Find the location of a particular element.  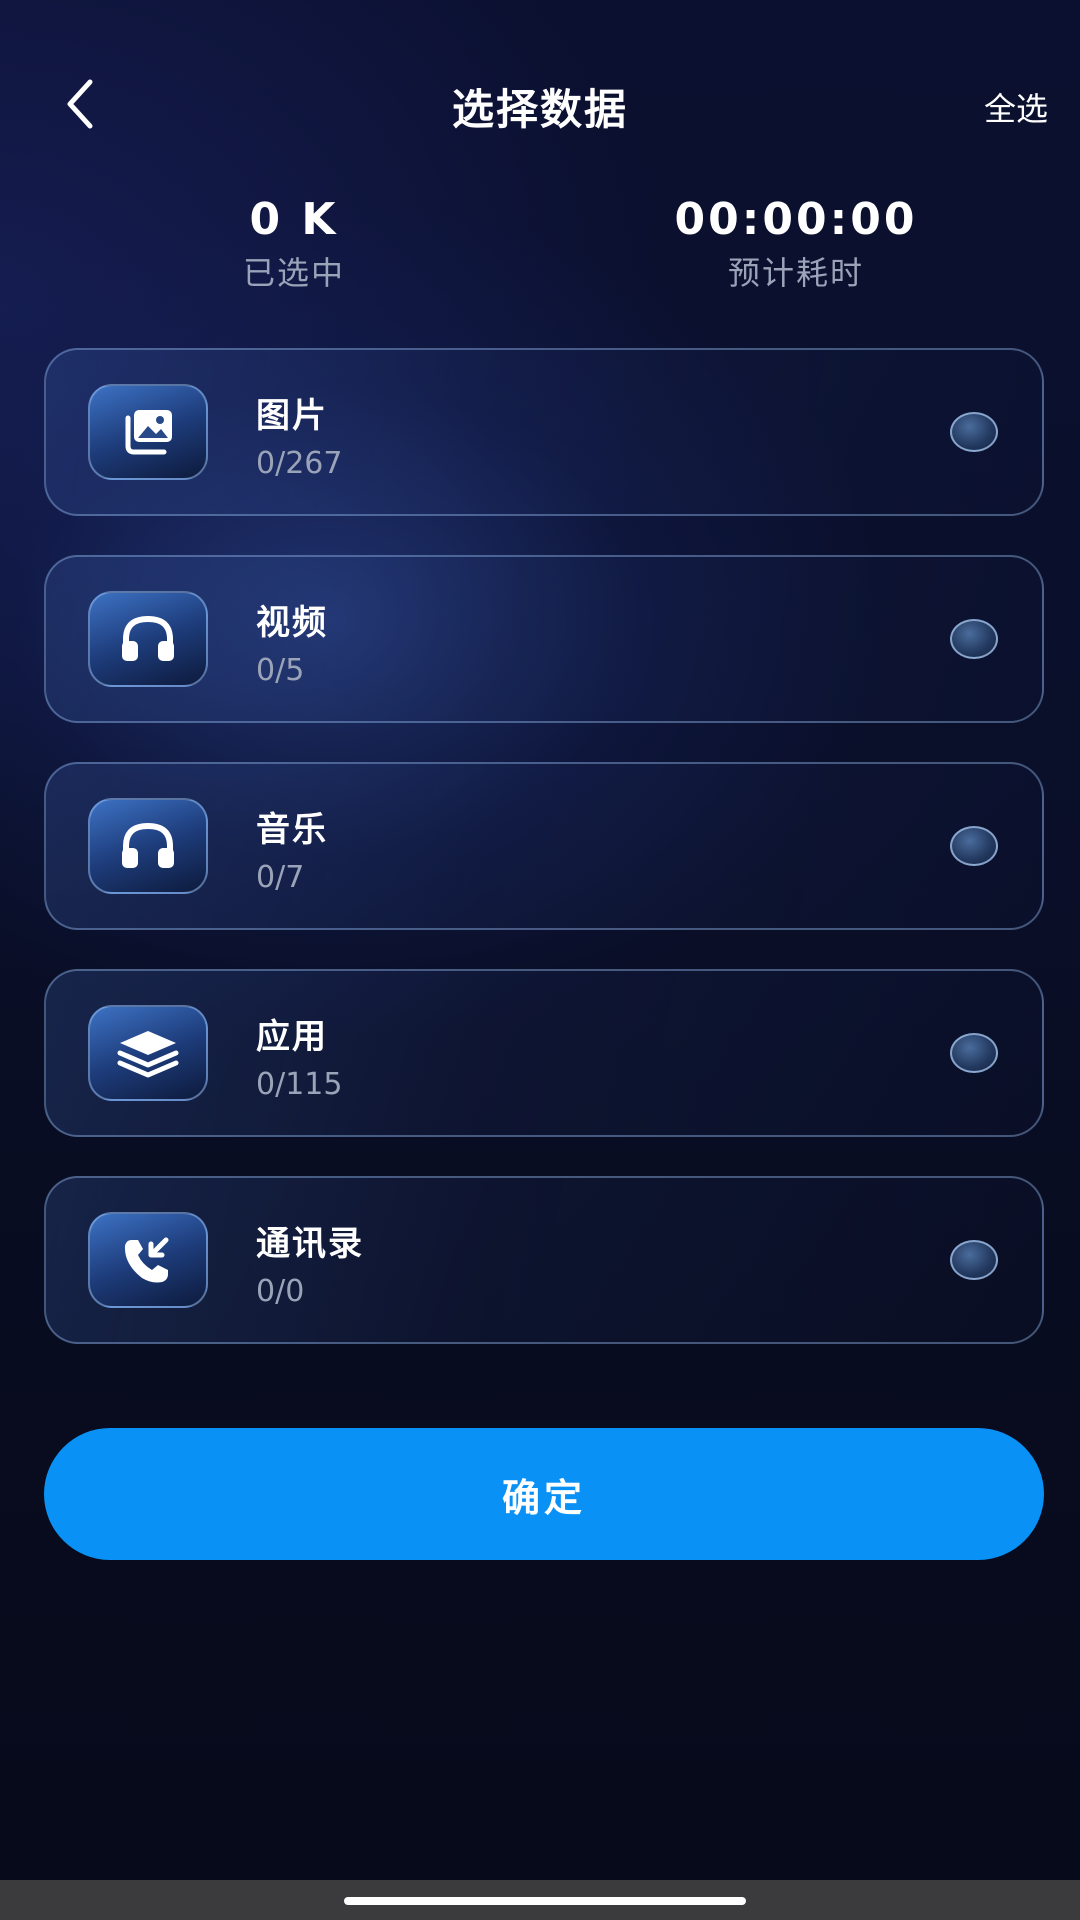

item-label: 图片 is located at coordinates (292, 416).